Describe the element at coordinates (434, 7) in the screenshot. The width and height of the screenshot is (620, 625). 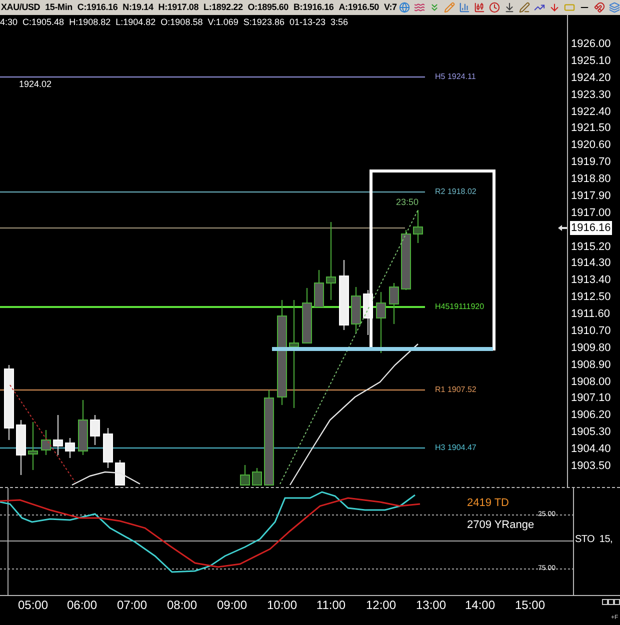
I see `chevrons-down-icon` at that location.